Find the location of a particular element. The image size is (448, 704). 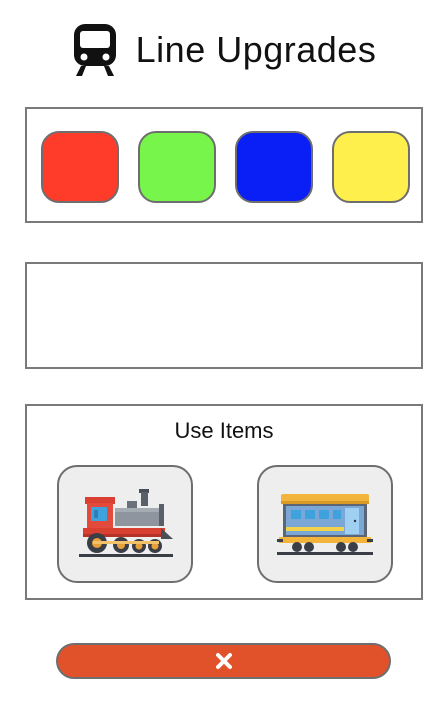

color-swatch-red is located at coordinates (80, 167).